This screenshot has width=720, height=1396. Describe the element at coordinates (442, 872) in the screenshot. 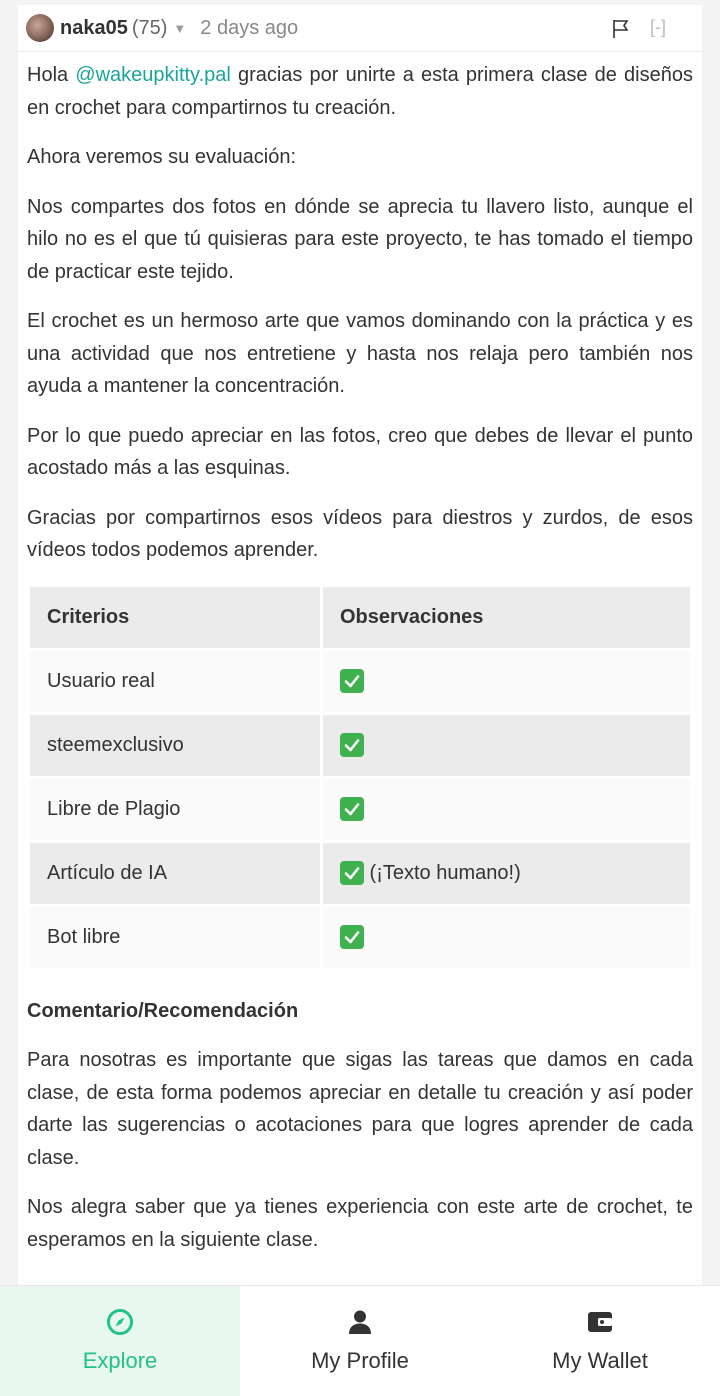

I see `observation-note: (¡Texto humano!)` at that location.